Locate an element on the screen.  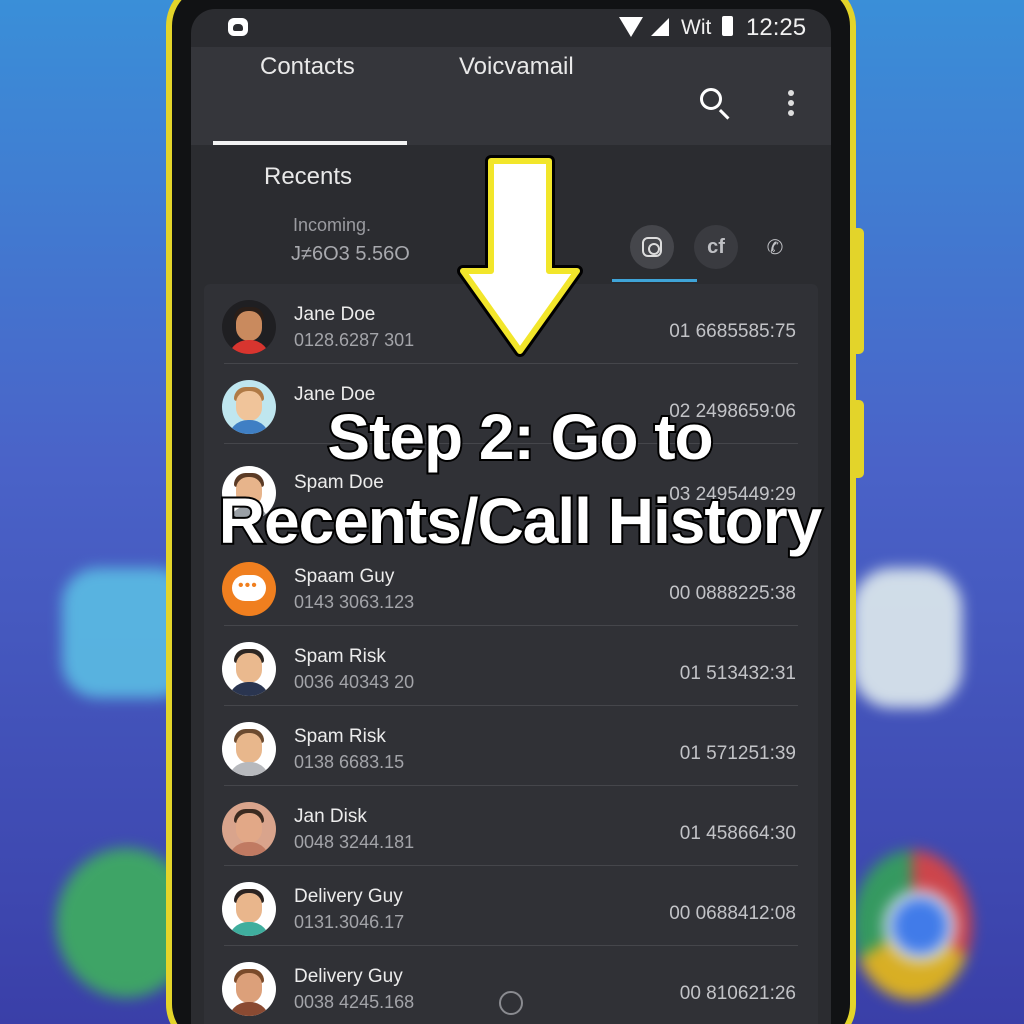
caller-name: Jane Doe is located at coordinates (335, 314).